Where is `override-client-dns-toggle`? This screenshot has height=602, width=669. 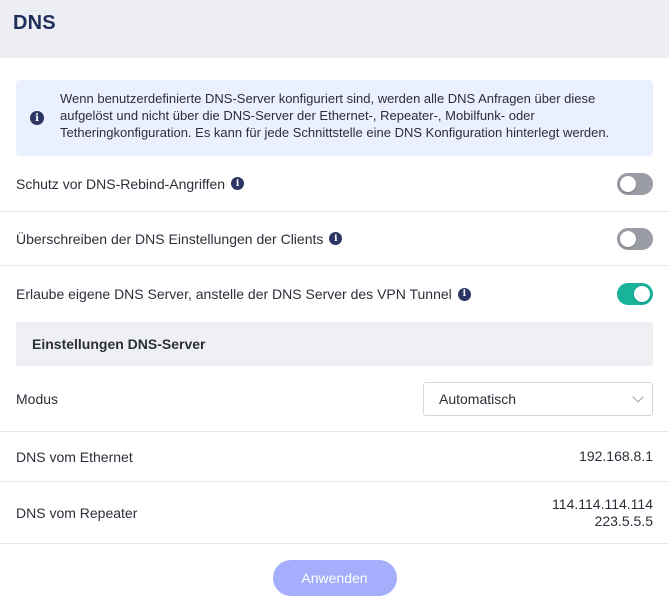
override-client-dns-toggle is located at coordinates (635, 238).